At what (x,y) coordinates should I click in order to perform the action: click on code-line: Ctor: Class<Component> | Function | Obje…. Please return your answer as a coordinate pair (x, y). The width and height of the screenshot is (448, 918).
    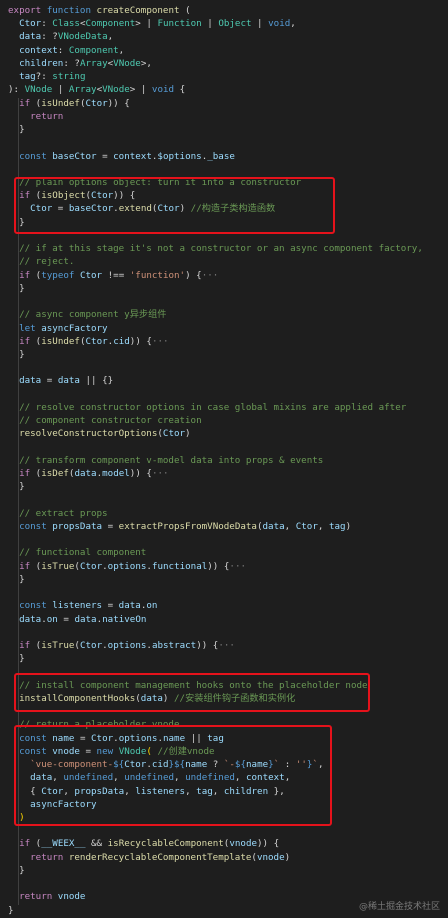
    Looking at the image, I should click on (152, 24).